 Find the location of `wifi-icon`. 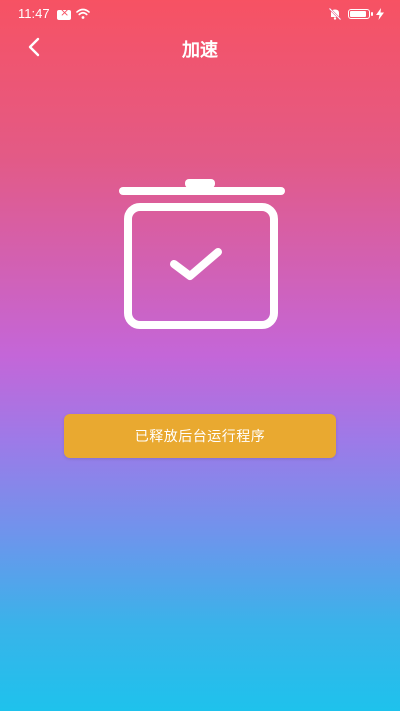

wifi-icon is located at coordinates (83, 13).